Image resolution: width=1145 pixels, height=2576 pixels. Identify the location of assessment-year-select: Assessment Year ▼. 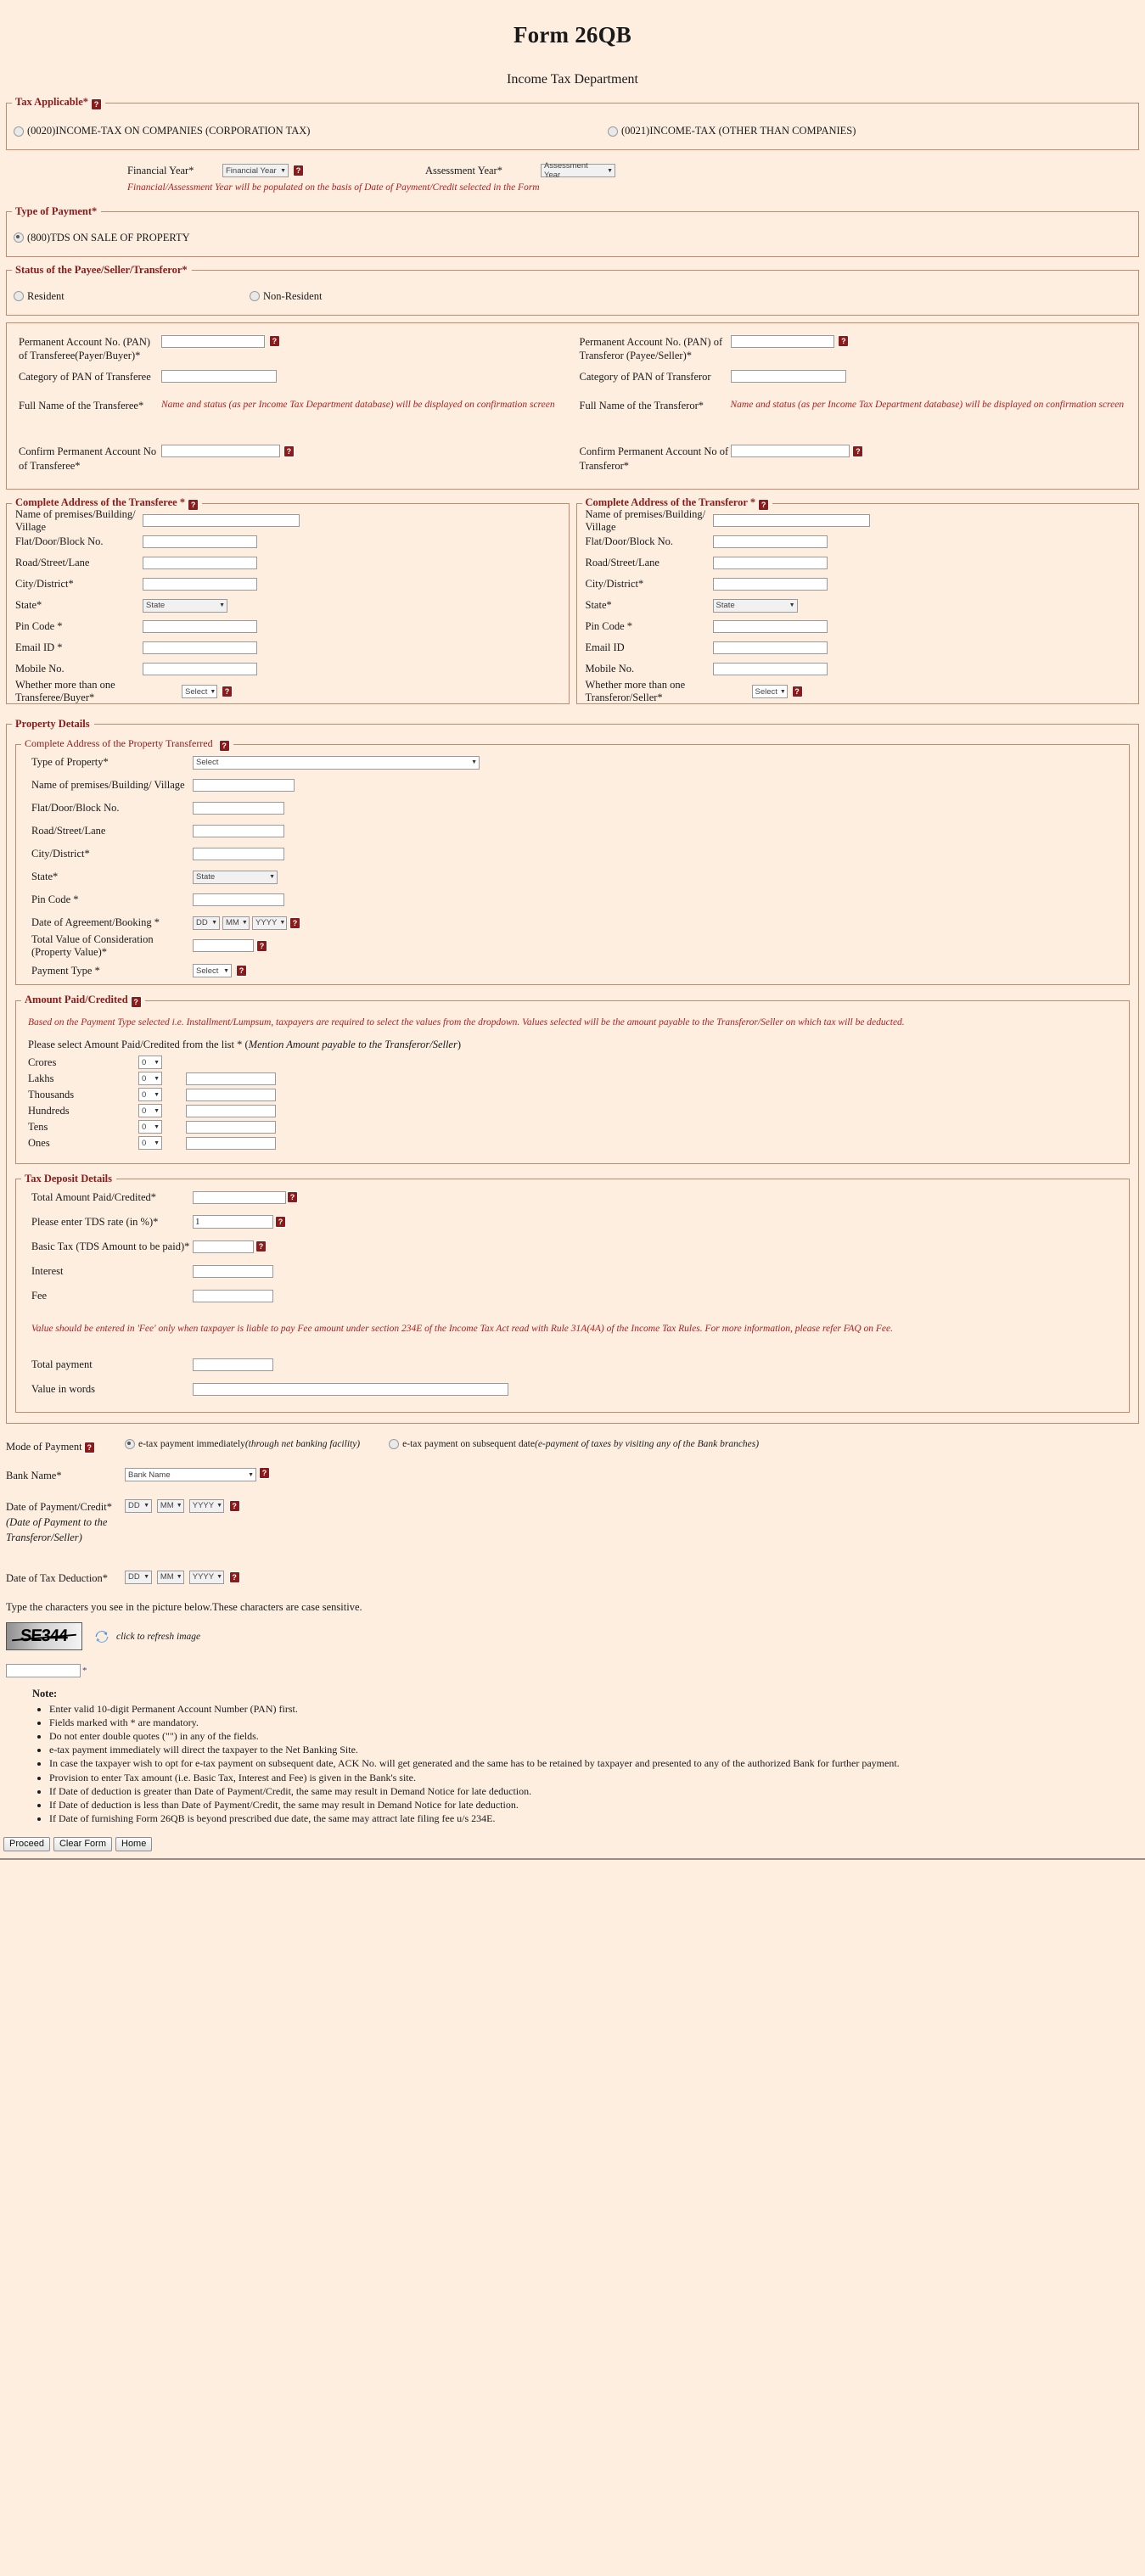
(578, 171).